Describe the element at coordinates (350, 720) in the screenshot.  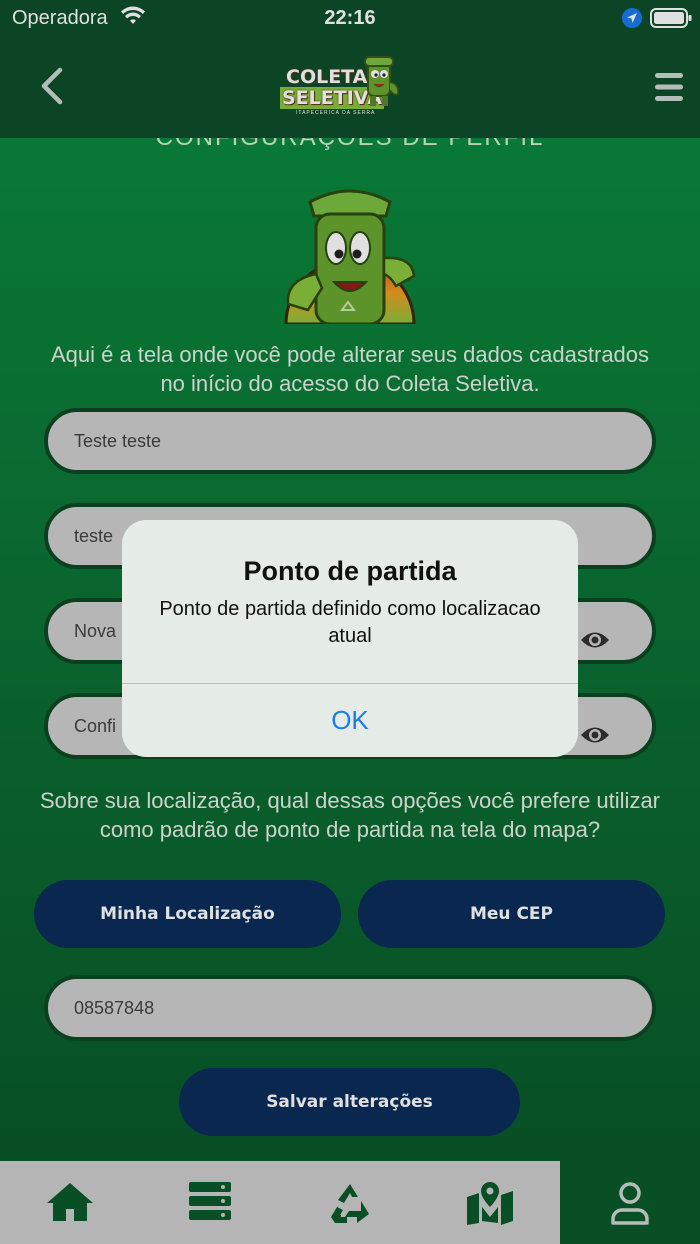
I see `alert-ok-button: OK` at that location.